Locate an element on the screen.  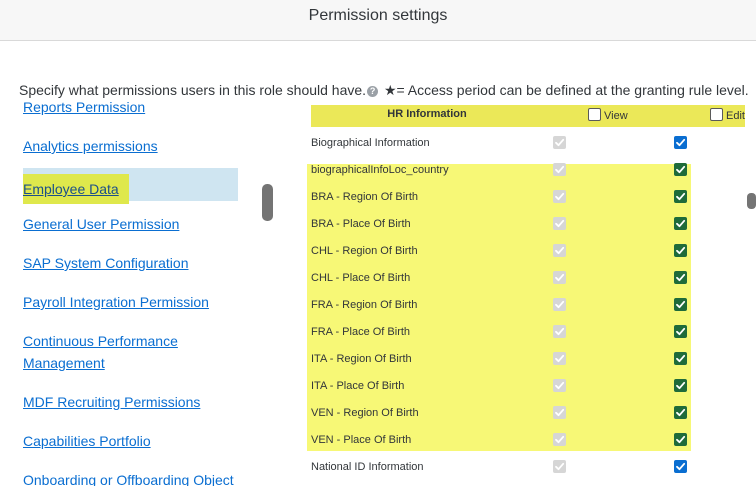
nav-scrollbar-thumb is located at coordinates (267, 202).